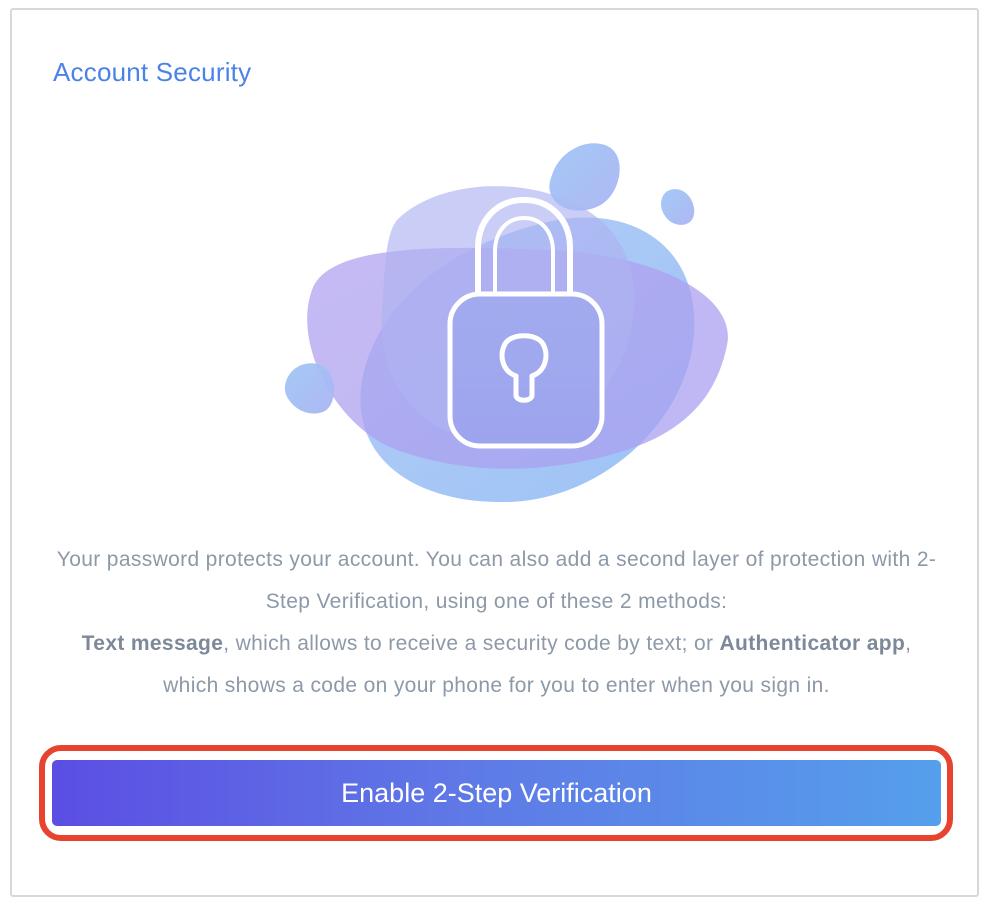 This screenshot has height=910, width=994. Describe the element at coordinates (309, 388) in the screenshot. I see `floating-blob-left` at that location.